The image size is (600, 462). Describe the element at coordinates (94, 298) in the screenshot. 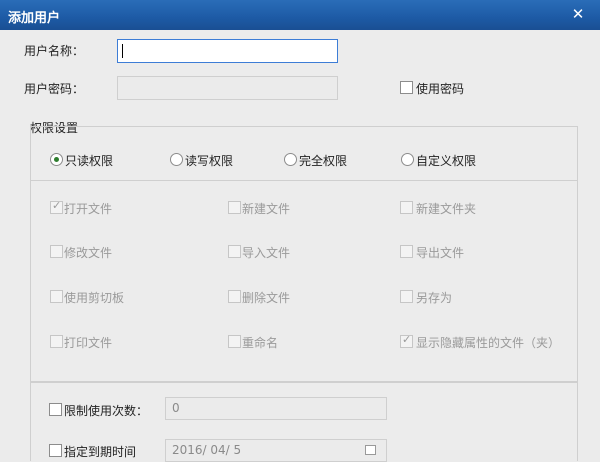

I see `checkbox-clipboard-label: 使用剪切板` at that location.